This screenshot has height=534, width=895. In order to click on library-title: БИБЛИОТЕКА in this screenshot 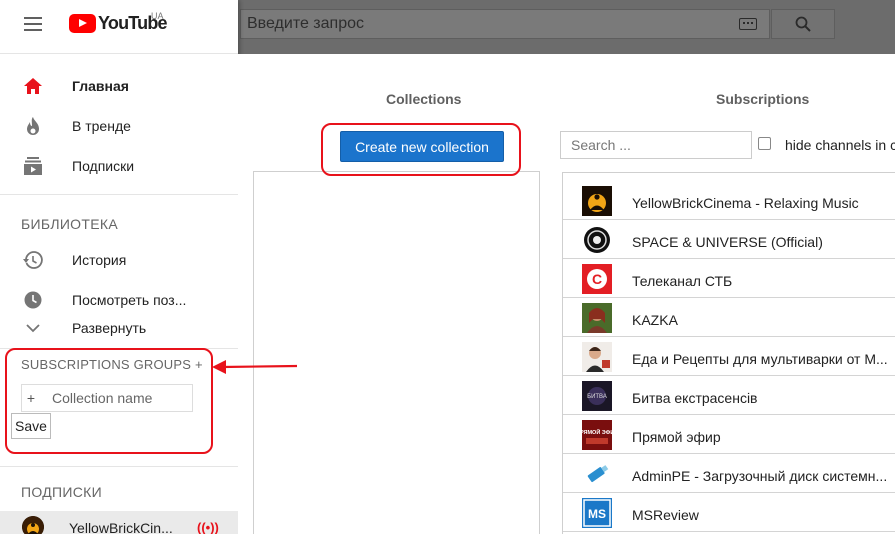, I will do `click(69, 224)`.